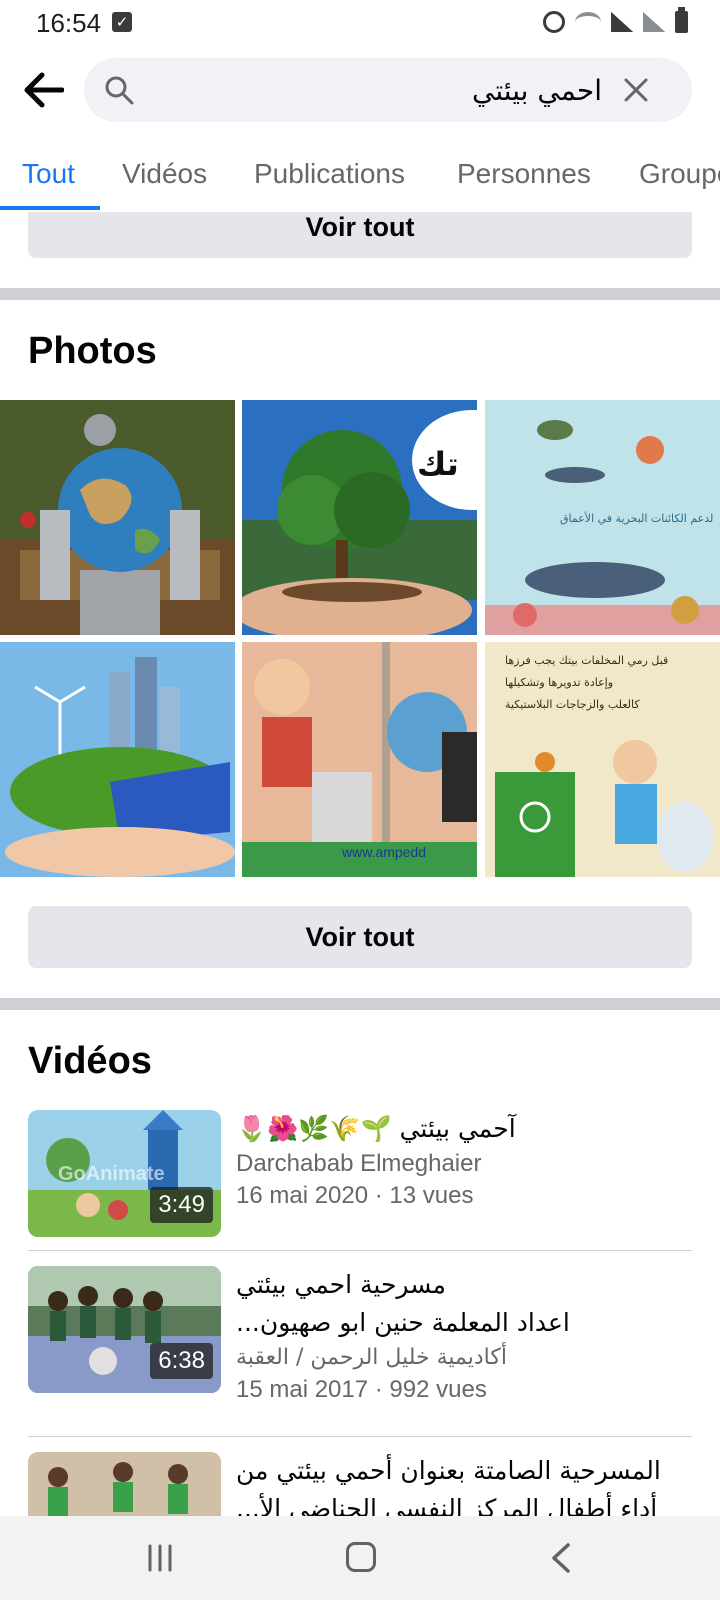 Image resolution: width=720 pixels, height=1600 pixels. Describe the element at coordinates (559, 682) in the screenshot. I see `svg-text: وإعادة تدويرها وتشكيلها` at that location.